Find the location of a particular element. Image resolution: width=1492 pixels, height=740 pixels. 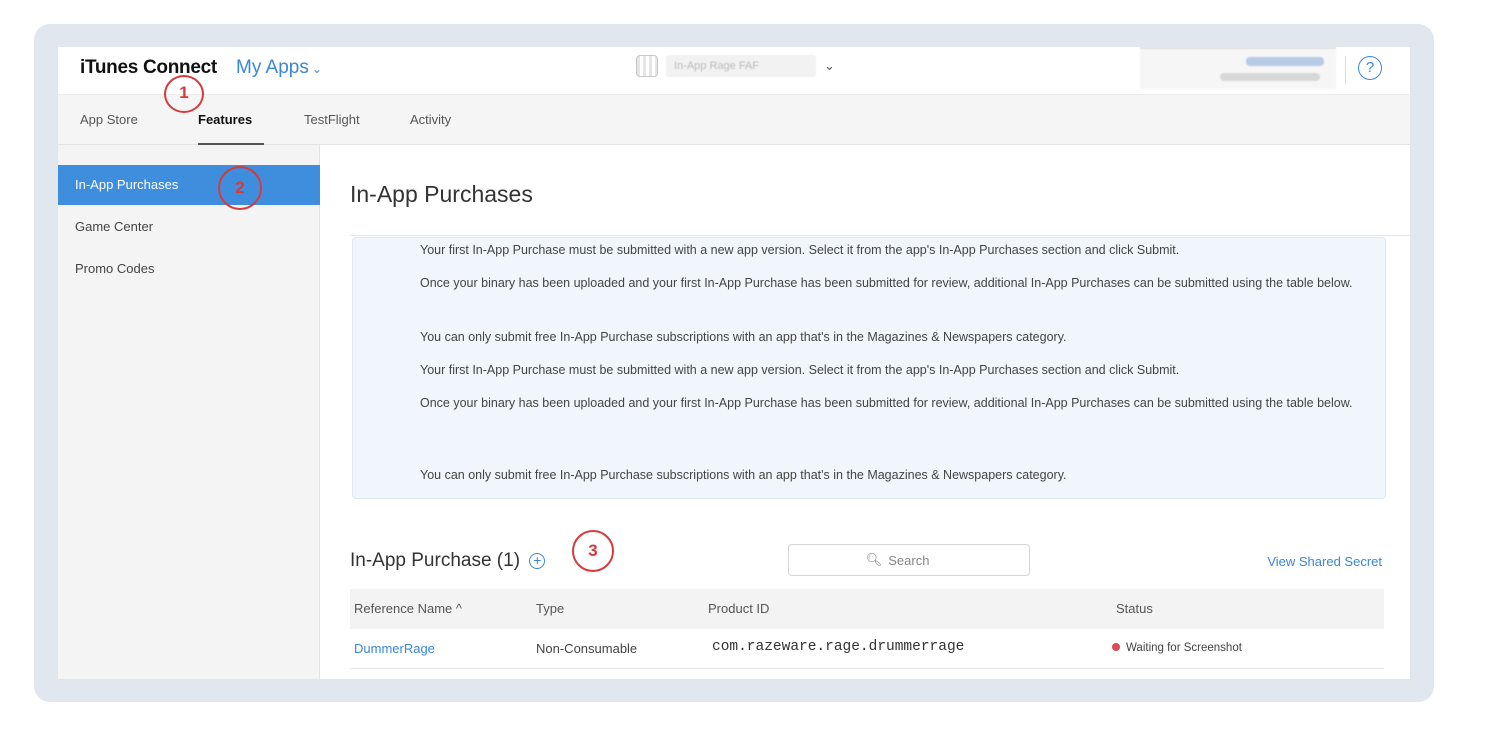

sidebar: In-App Purchases Game Center Promo Codes is located at coordinates (189, 412).